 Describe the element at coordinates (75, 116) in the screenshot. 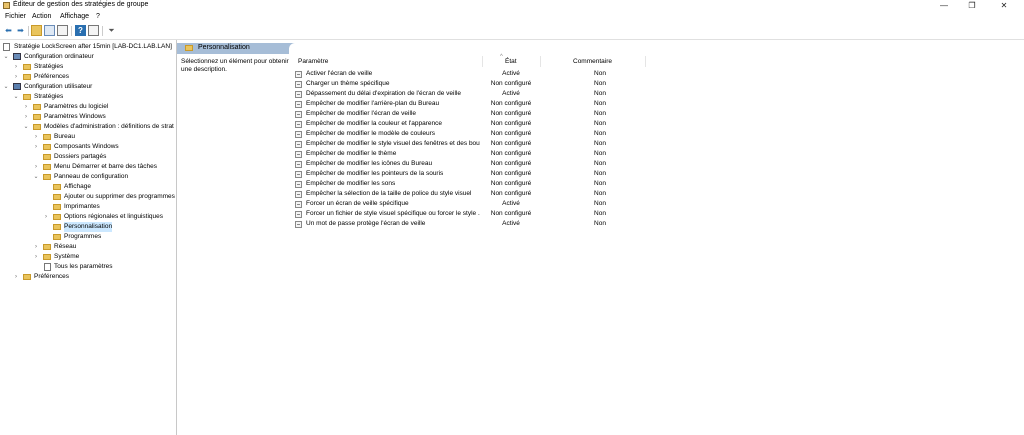

I see `tree-label: Paramètres Windows` at that location.